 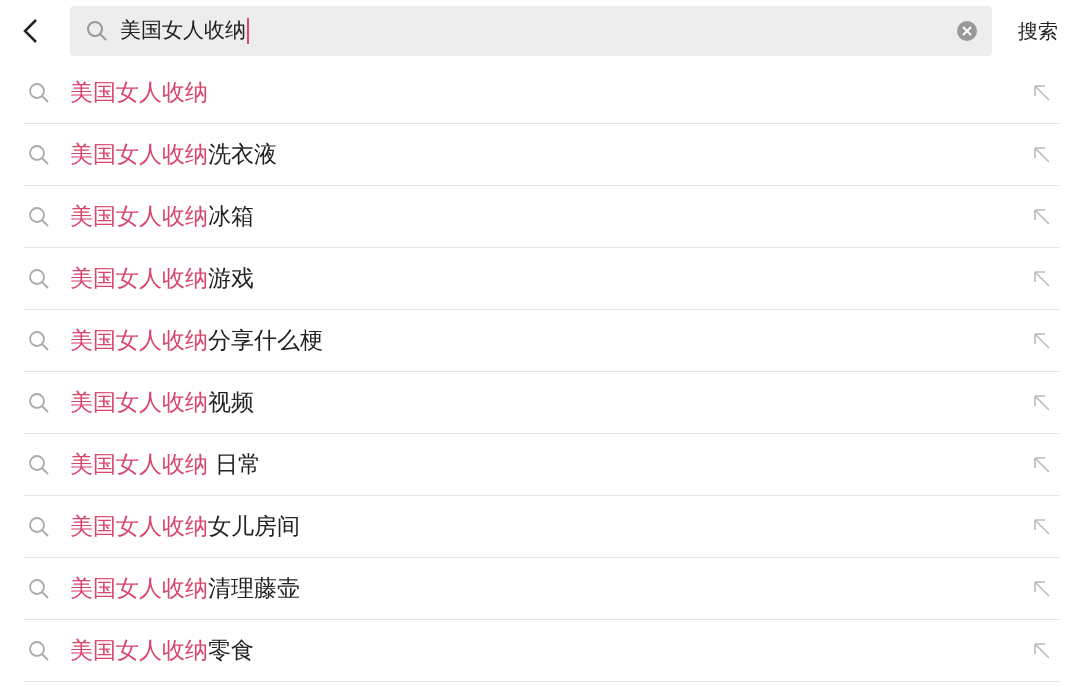 I want to click on suggestion-text: 美国女人收纳洗衣液, so click(x=173, y=154).